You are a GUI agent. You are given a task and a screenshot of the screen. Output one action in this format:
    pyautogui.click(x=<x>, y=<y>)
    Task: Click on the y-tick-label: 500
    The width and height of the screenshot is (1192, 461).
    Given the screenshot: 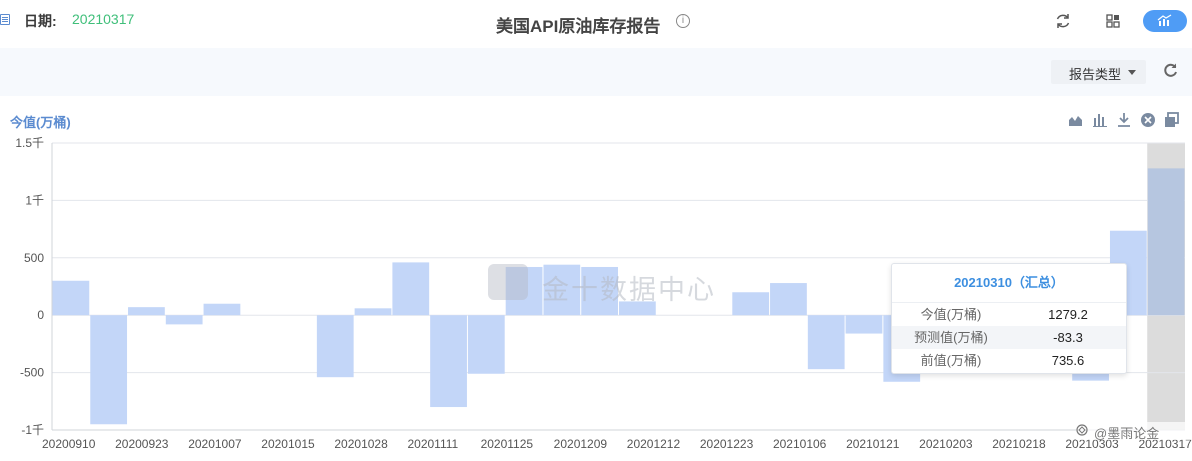 What is the action you would take?
    pyautogui.click(x=34, y=258)
    